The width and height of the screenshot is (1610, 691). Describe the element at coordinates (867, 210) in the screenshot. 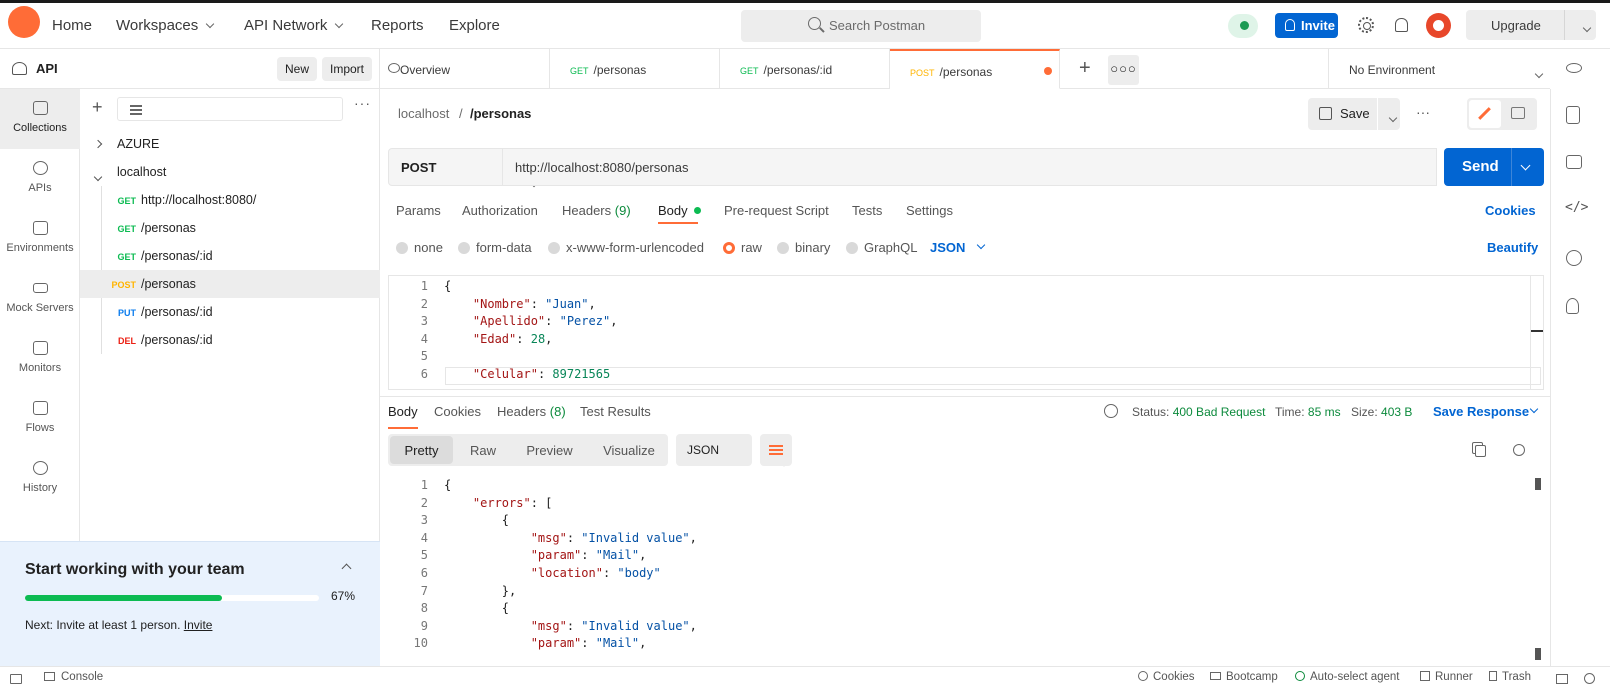

I see `tab-tests: Tests` at that location.